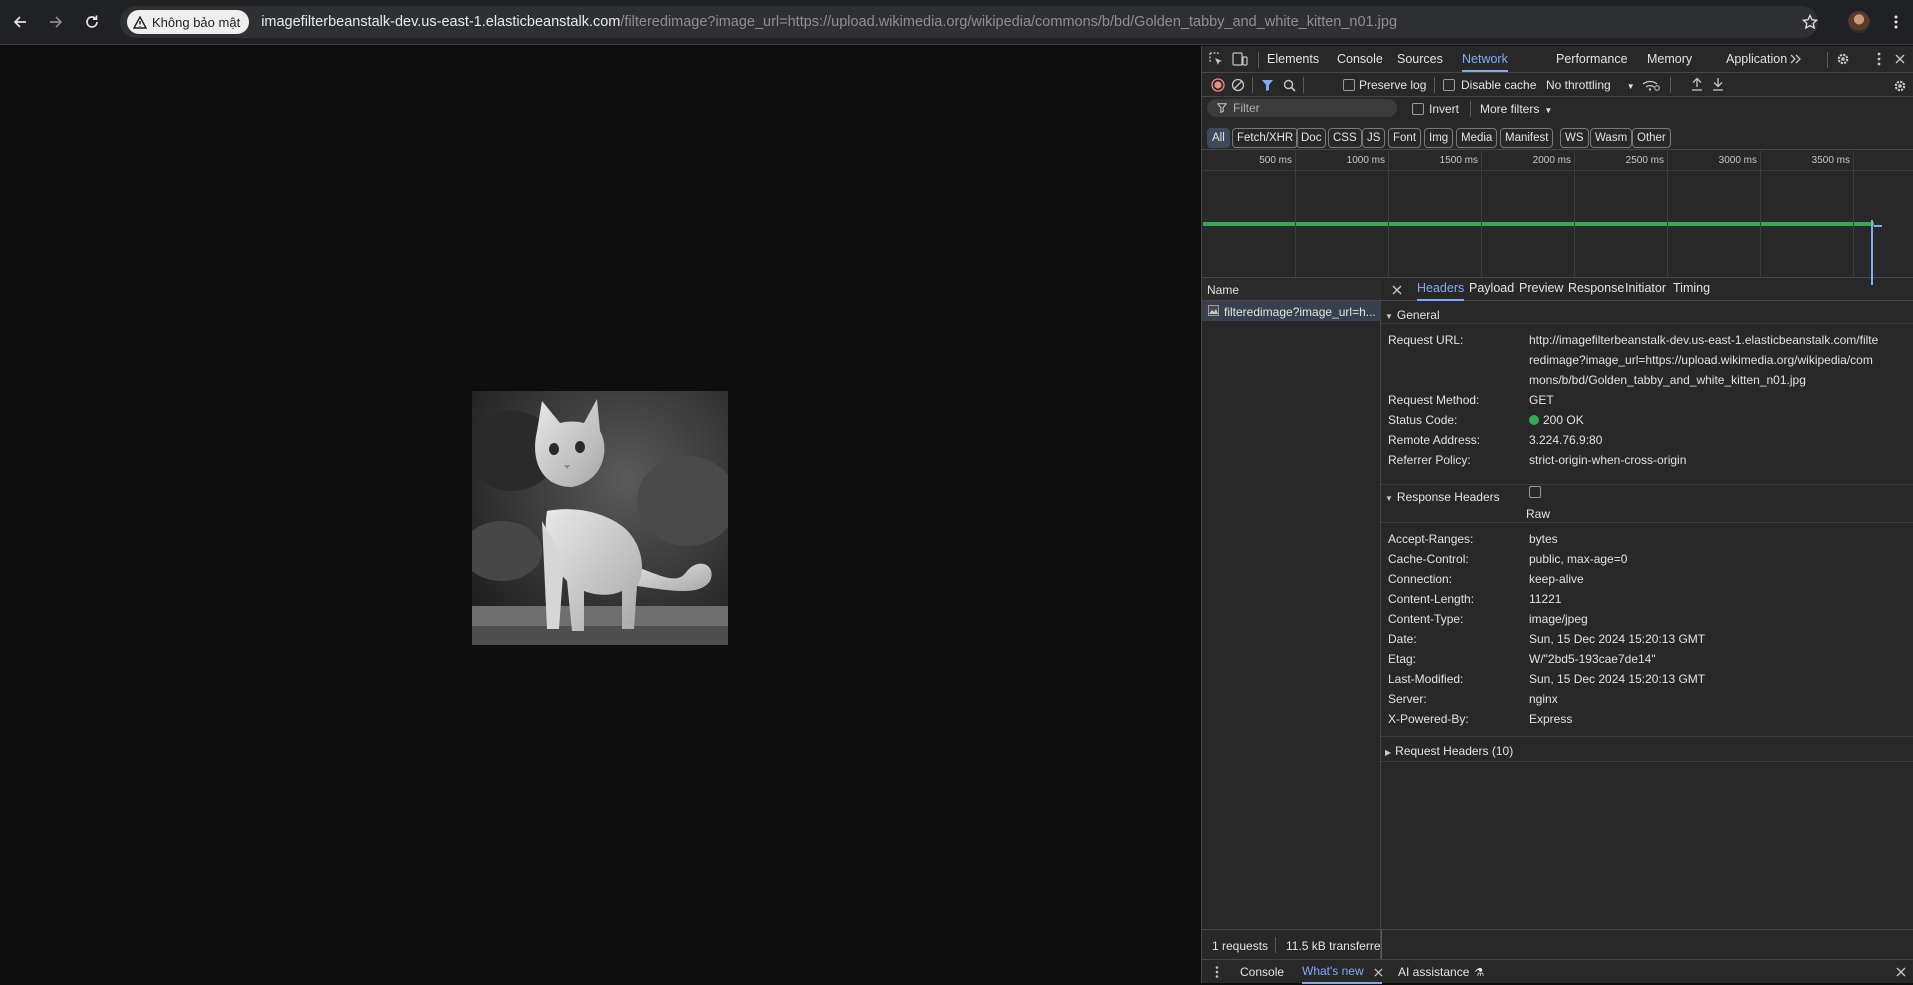  What do you see at coordinates (1448, 497) in the screenshot?
I see `response-headers-title: Response Headers` at bounding box center [1448, 497].